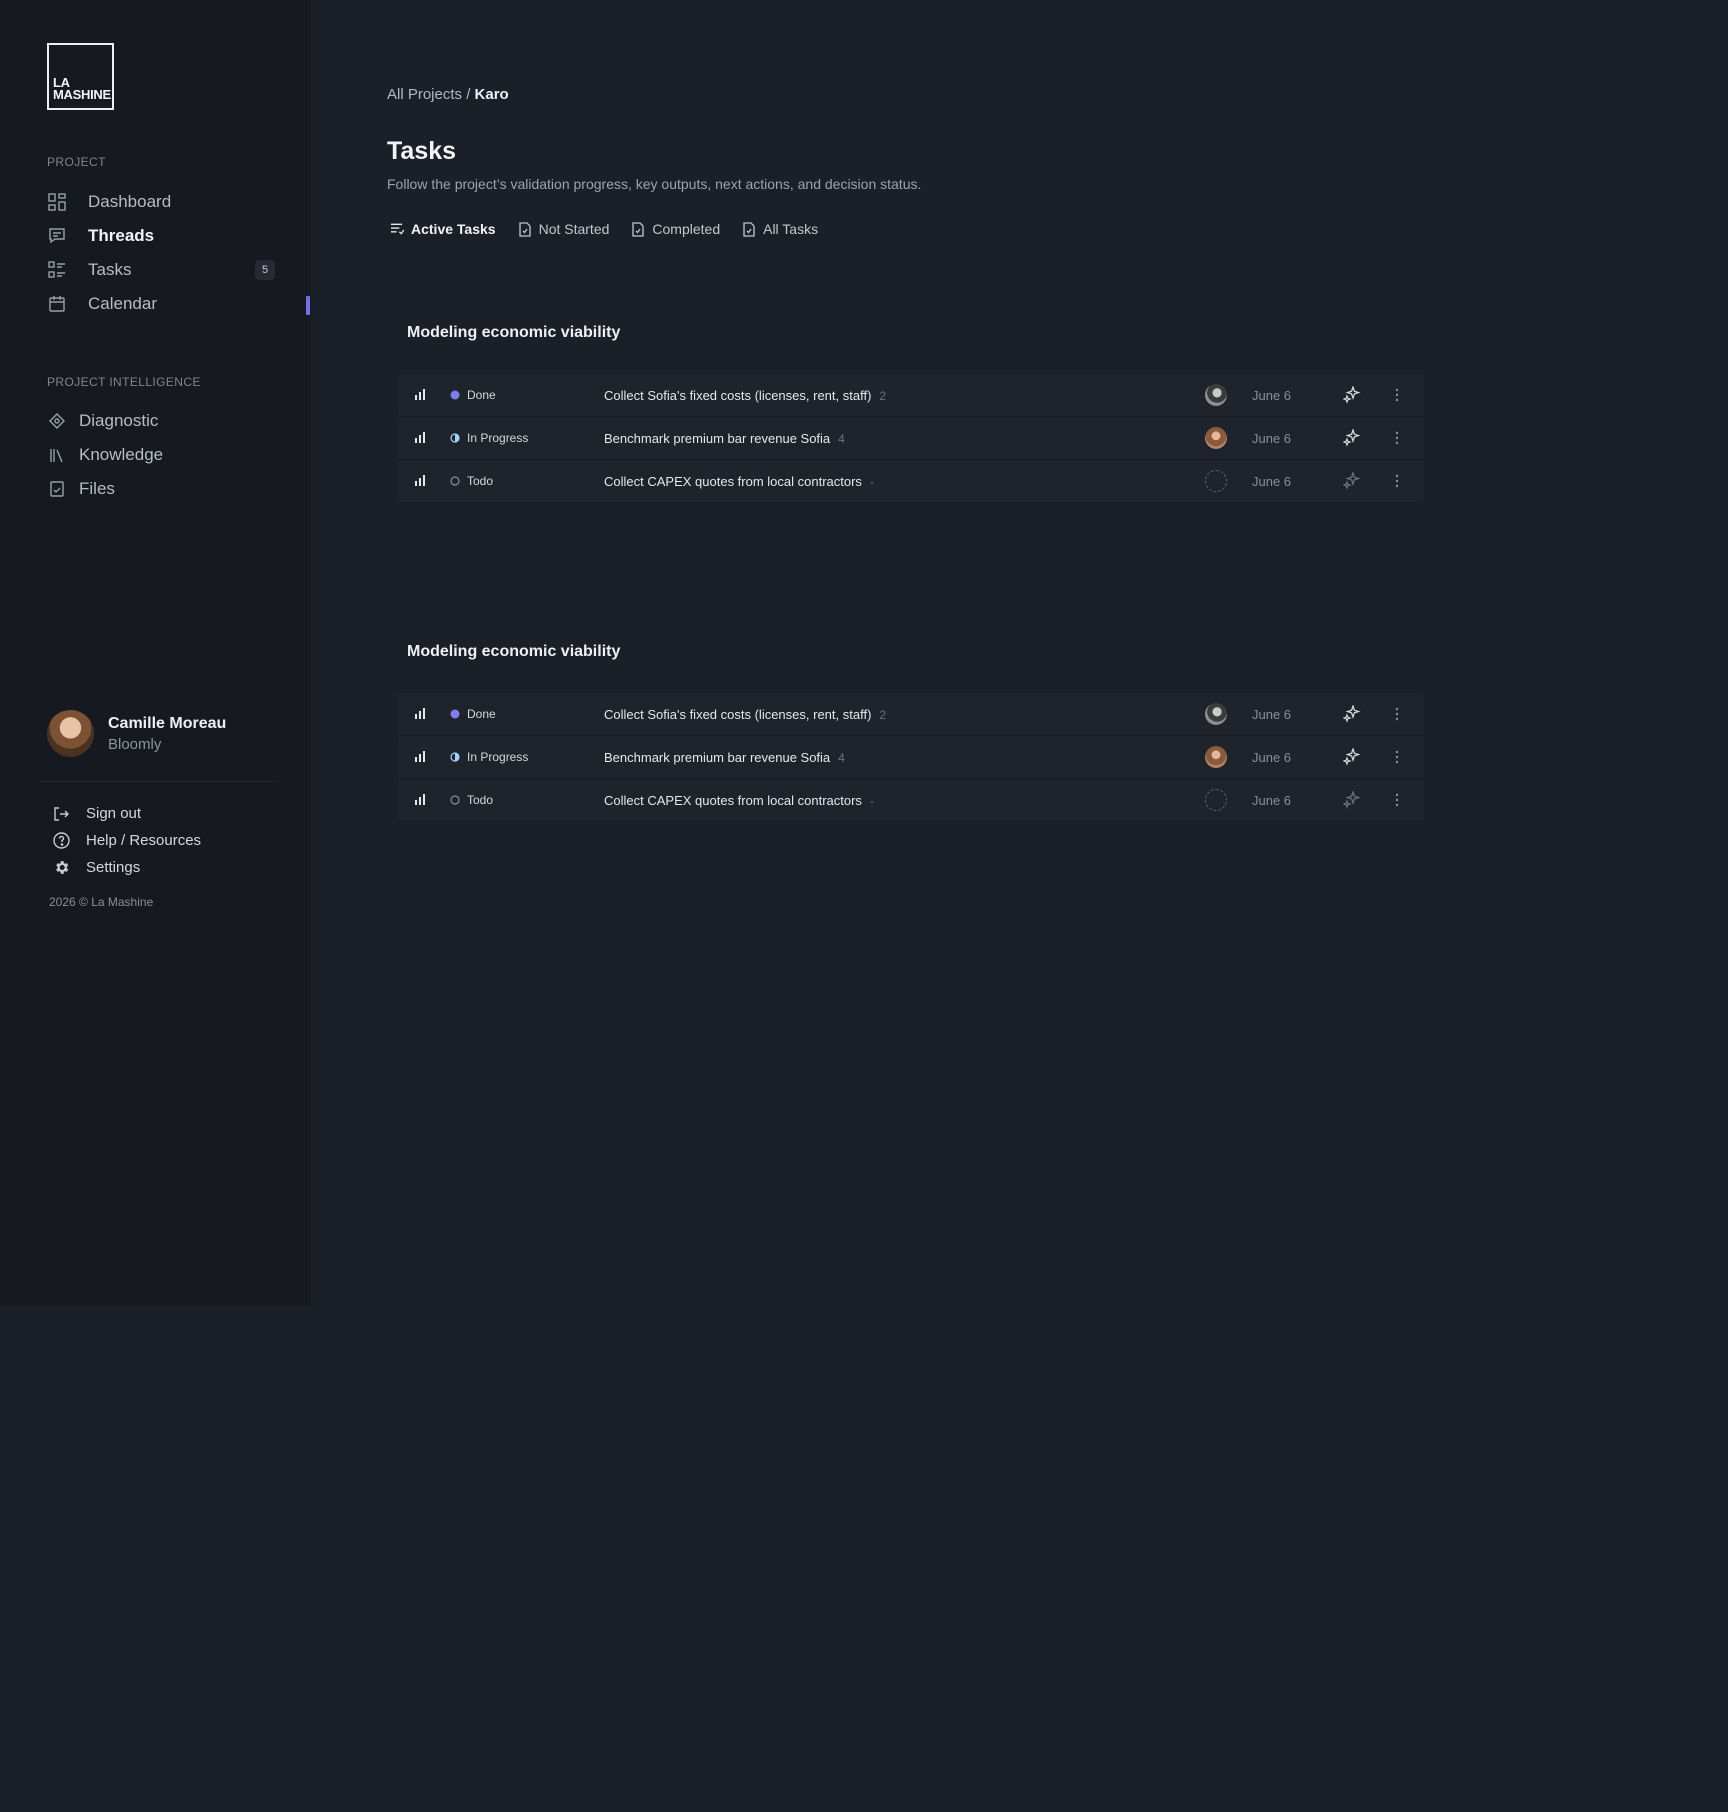 The image size is (1728, 1812). I want to click on file-icon, so click(57, 489).